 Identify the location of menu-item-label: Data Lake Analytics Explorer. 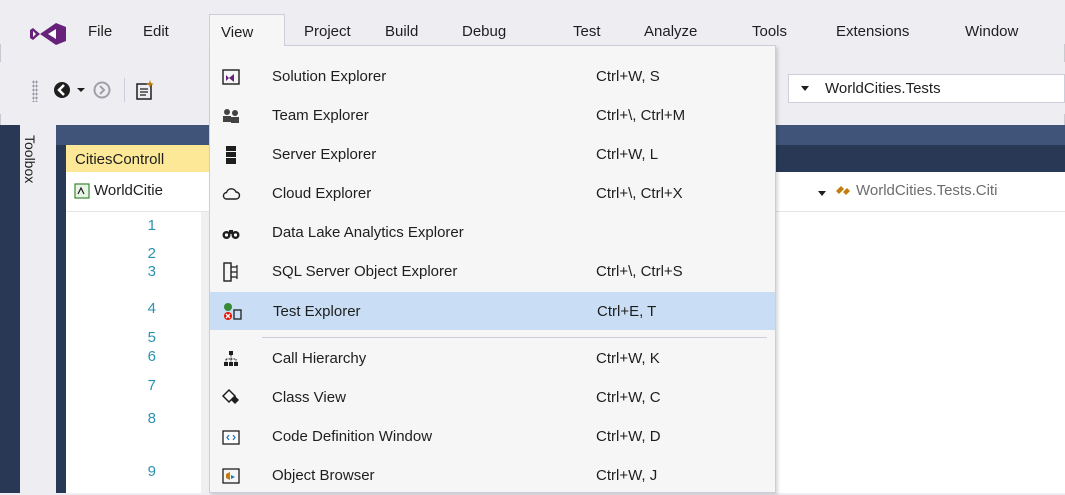
(368, 232).